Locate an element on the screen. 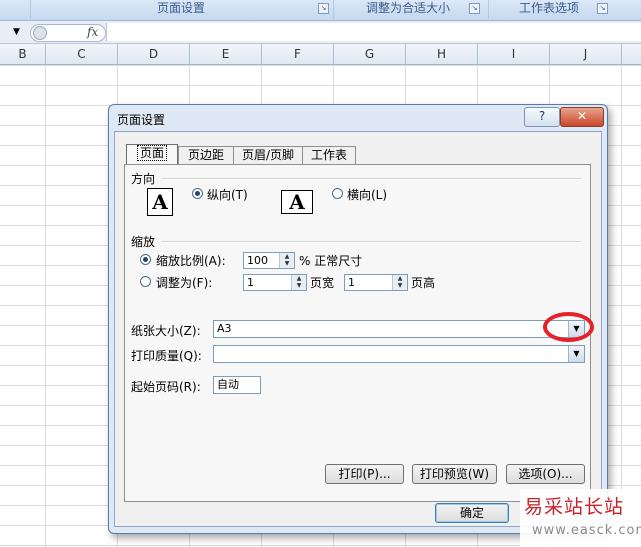 This screenshot has height=547, width=641. tab-margins: 页边距 is located at coordinates (206, 155).